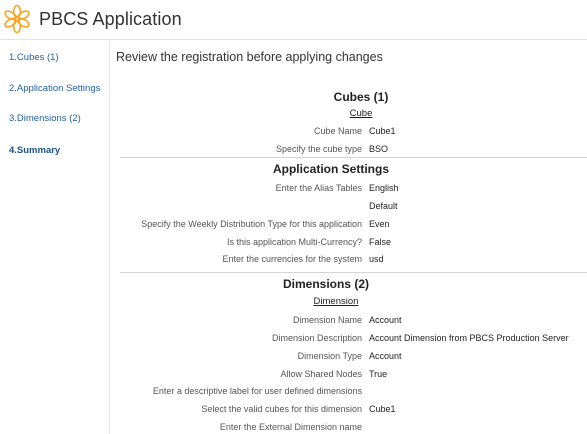 The image size is (587, 434). What do you see at coordinates (378, 374) in the screenshot?
I see `shared-nodes-value: True` at bounding box center [378, 374].